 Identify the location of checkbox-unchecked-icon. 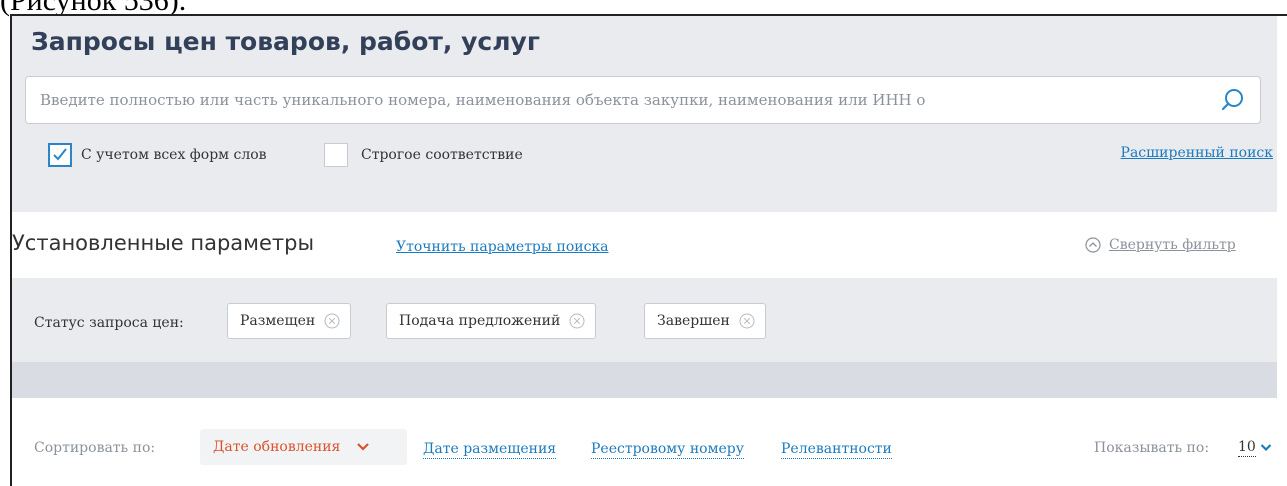
(336, 155).